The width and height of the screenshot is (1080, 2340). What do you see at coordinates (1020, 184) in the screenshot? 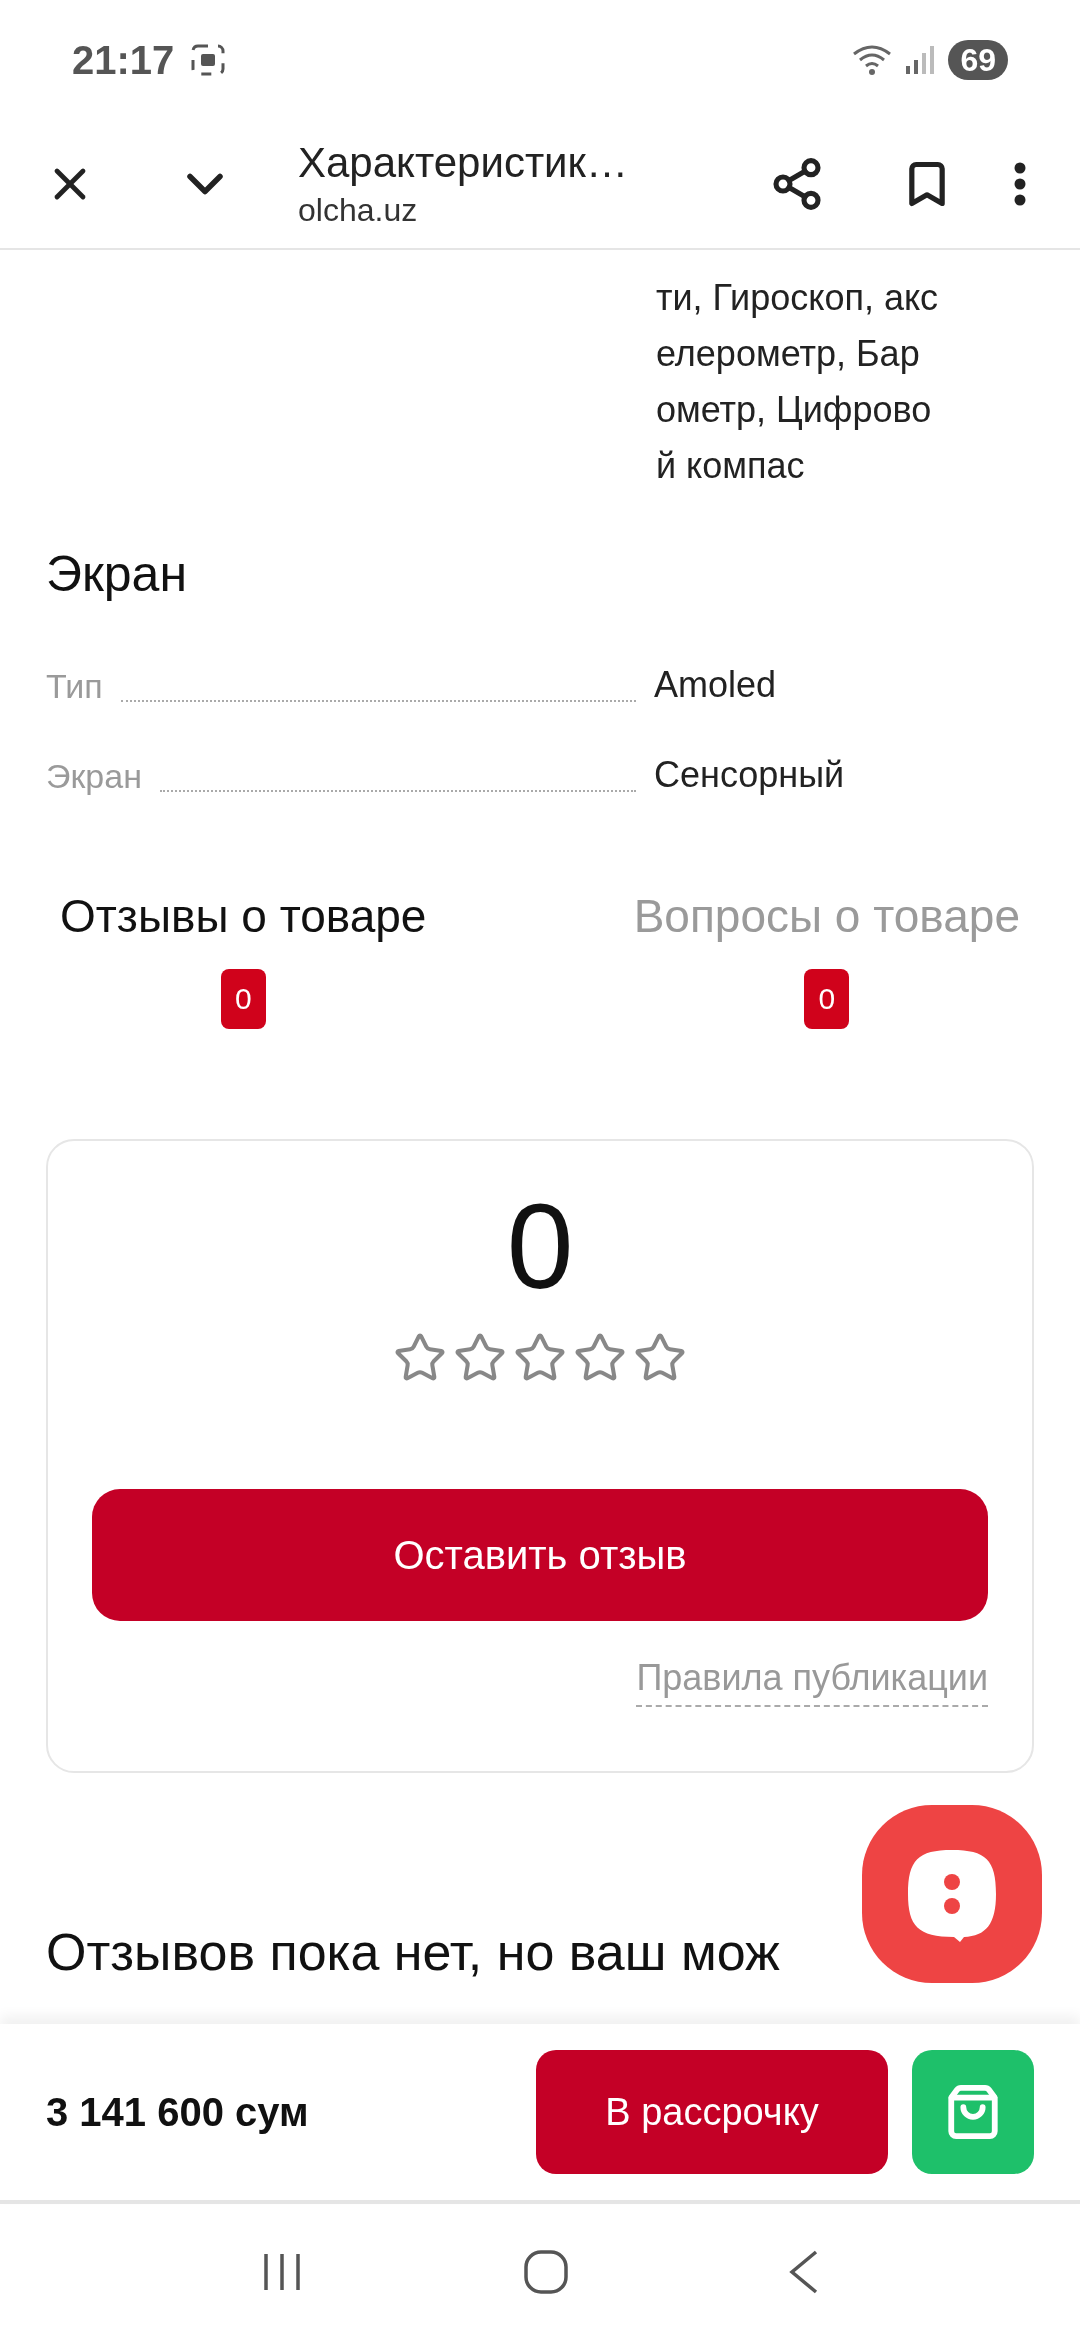
I see `more-icon` at bounding box center [1020, 184].